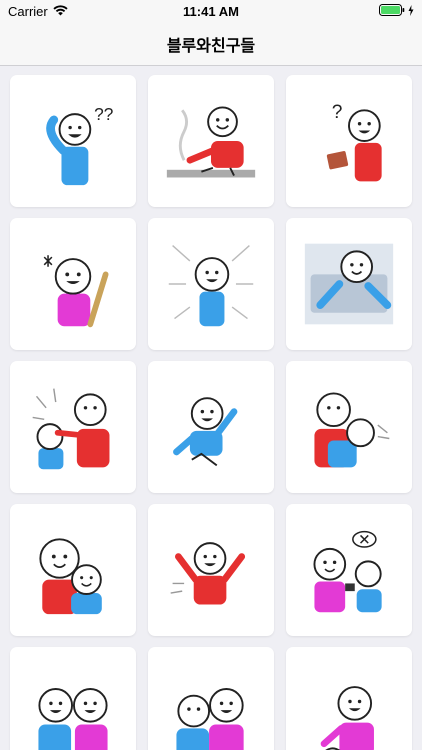  I want to click on page-title: 블루와친구들, so click(211, 46).